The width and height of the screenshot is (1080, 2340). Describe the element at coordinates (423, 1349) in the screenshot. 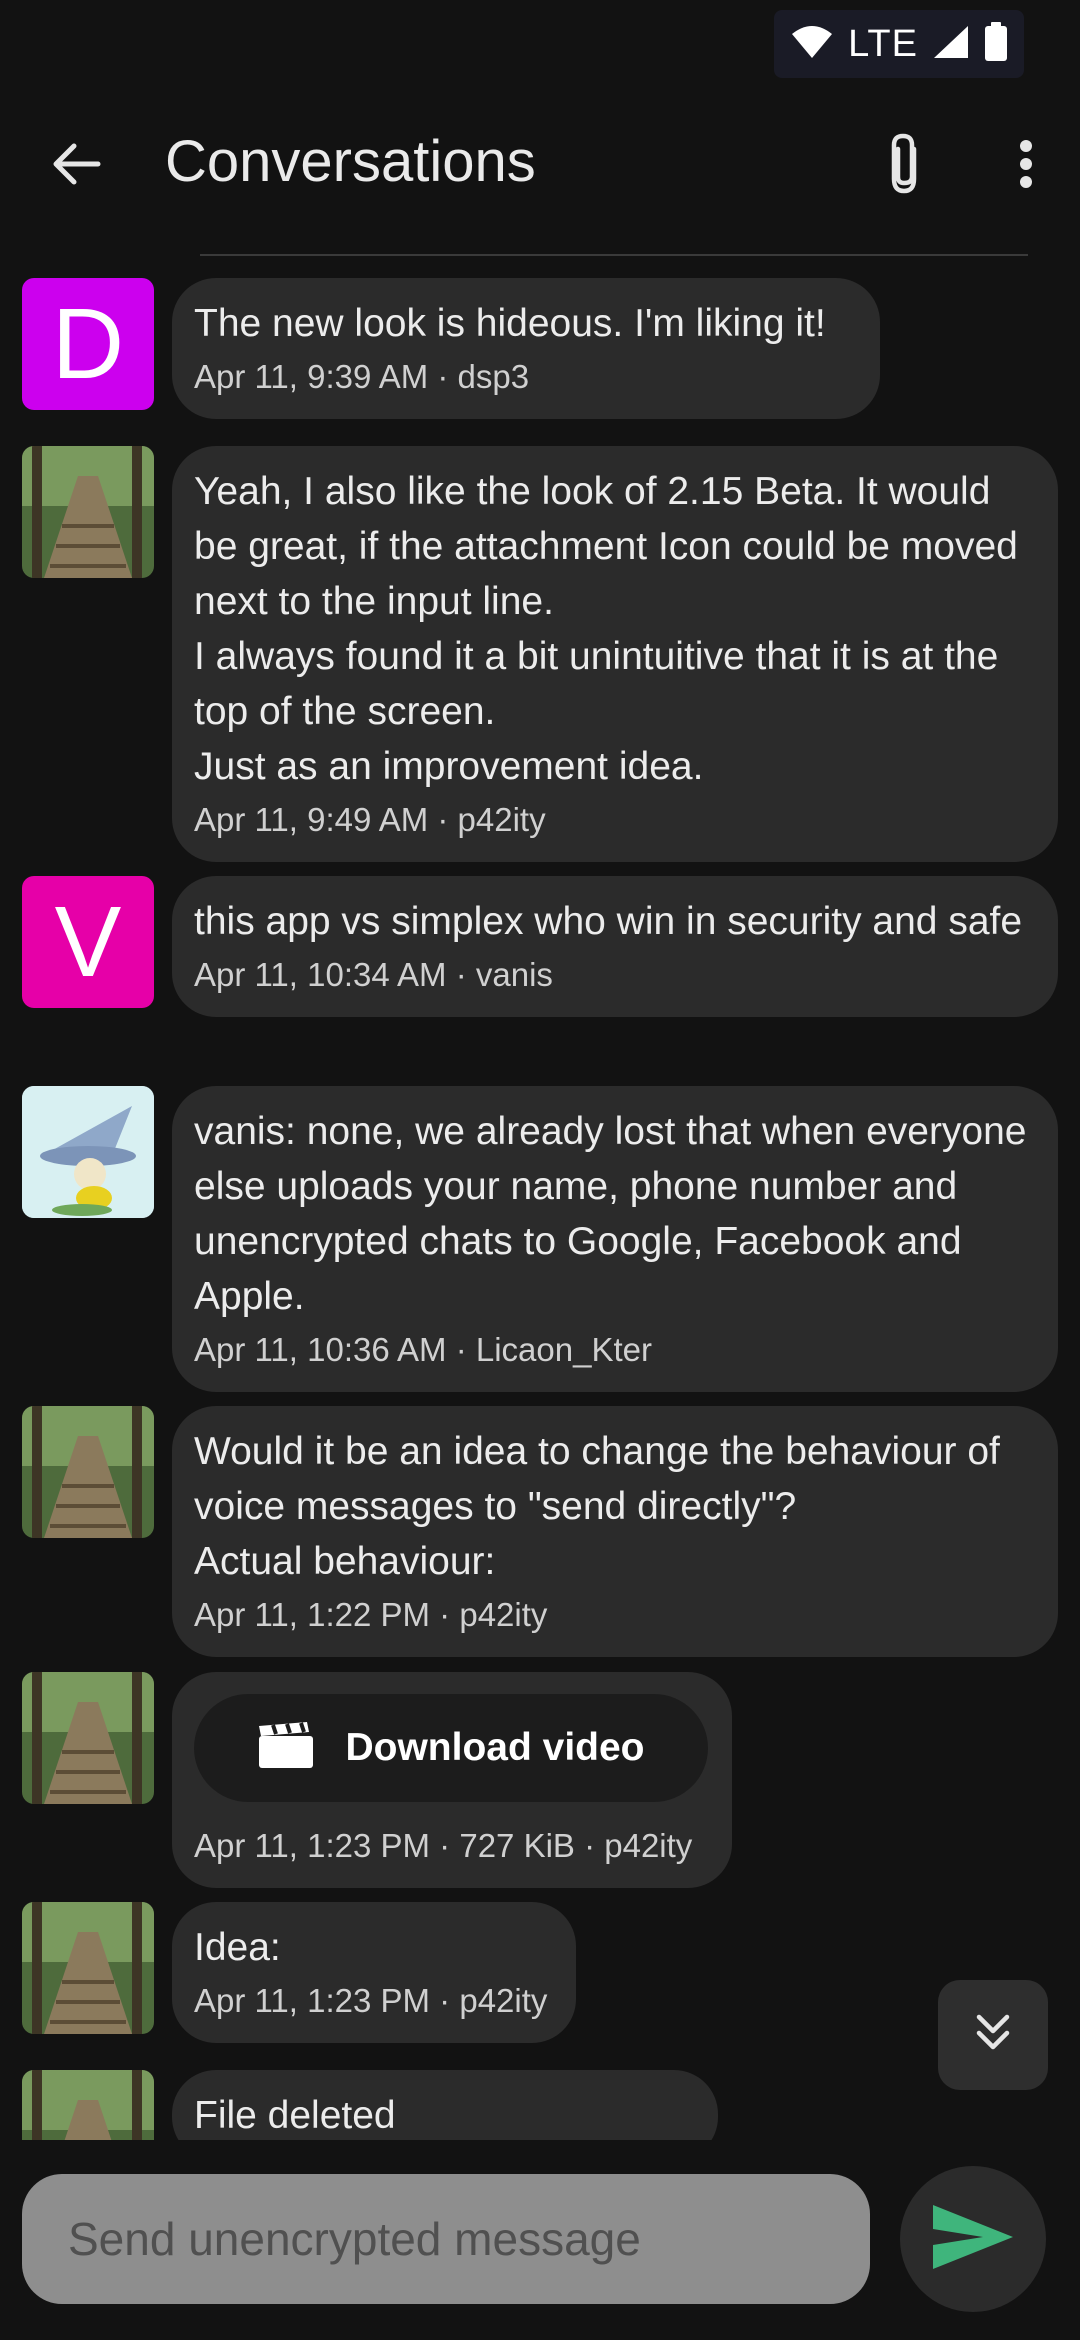

I see `message-meta: Apr 11, 10:36 AM · Licaon_Kter` at that location.